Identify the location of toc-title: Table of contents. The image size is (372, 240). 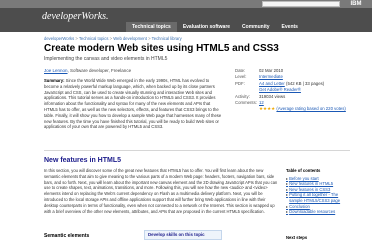
(303, 170).